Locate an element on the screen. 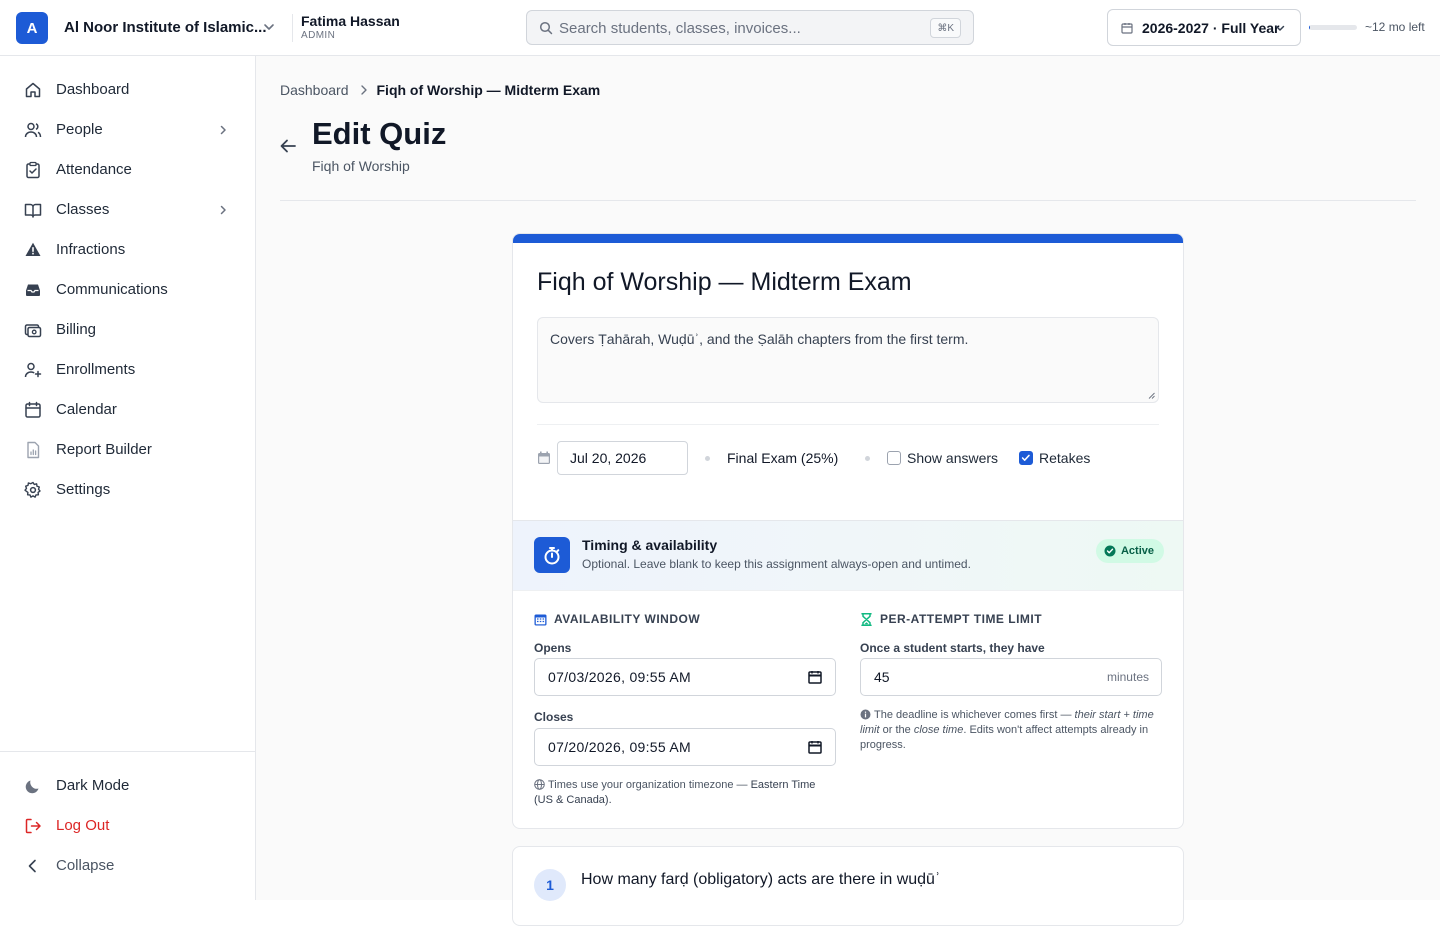  opens-datetime-input: 07/03/2026, 09:55 AM is located at coordinates (685, 677).